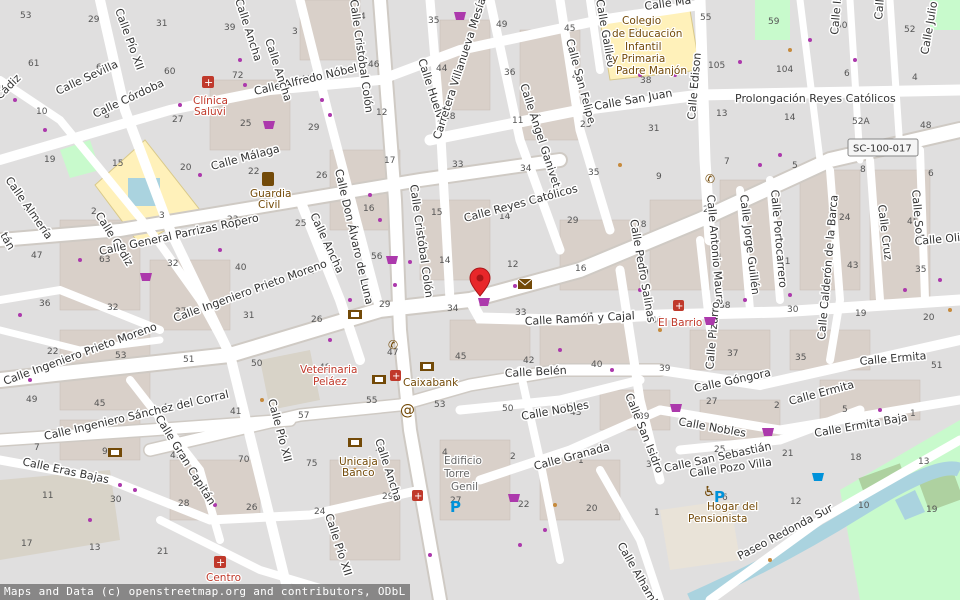  Describe the element at coordinates (431, 383) in the screenshot. I see `poi-caixabank: Caixabank` at that location.